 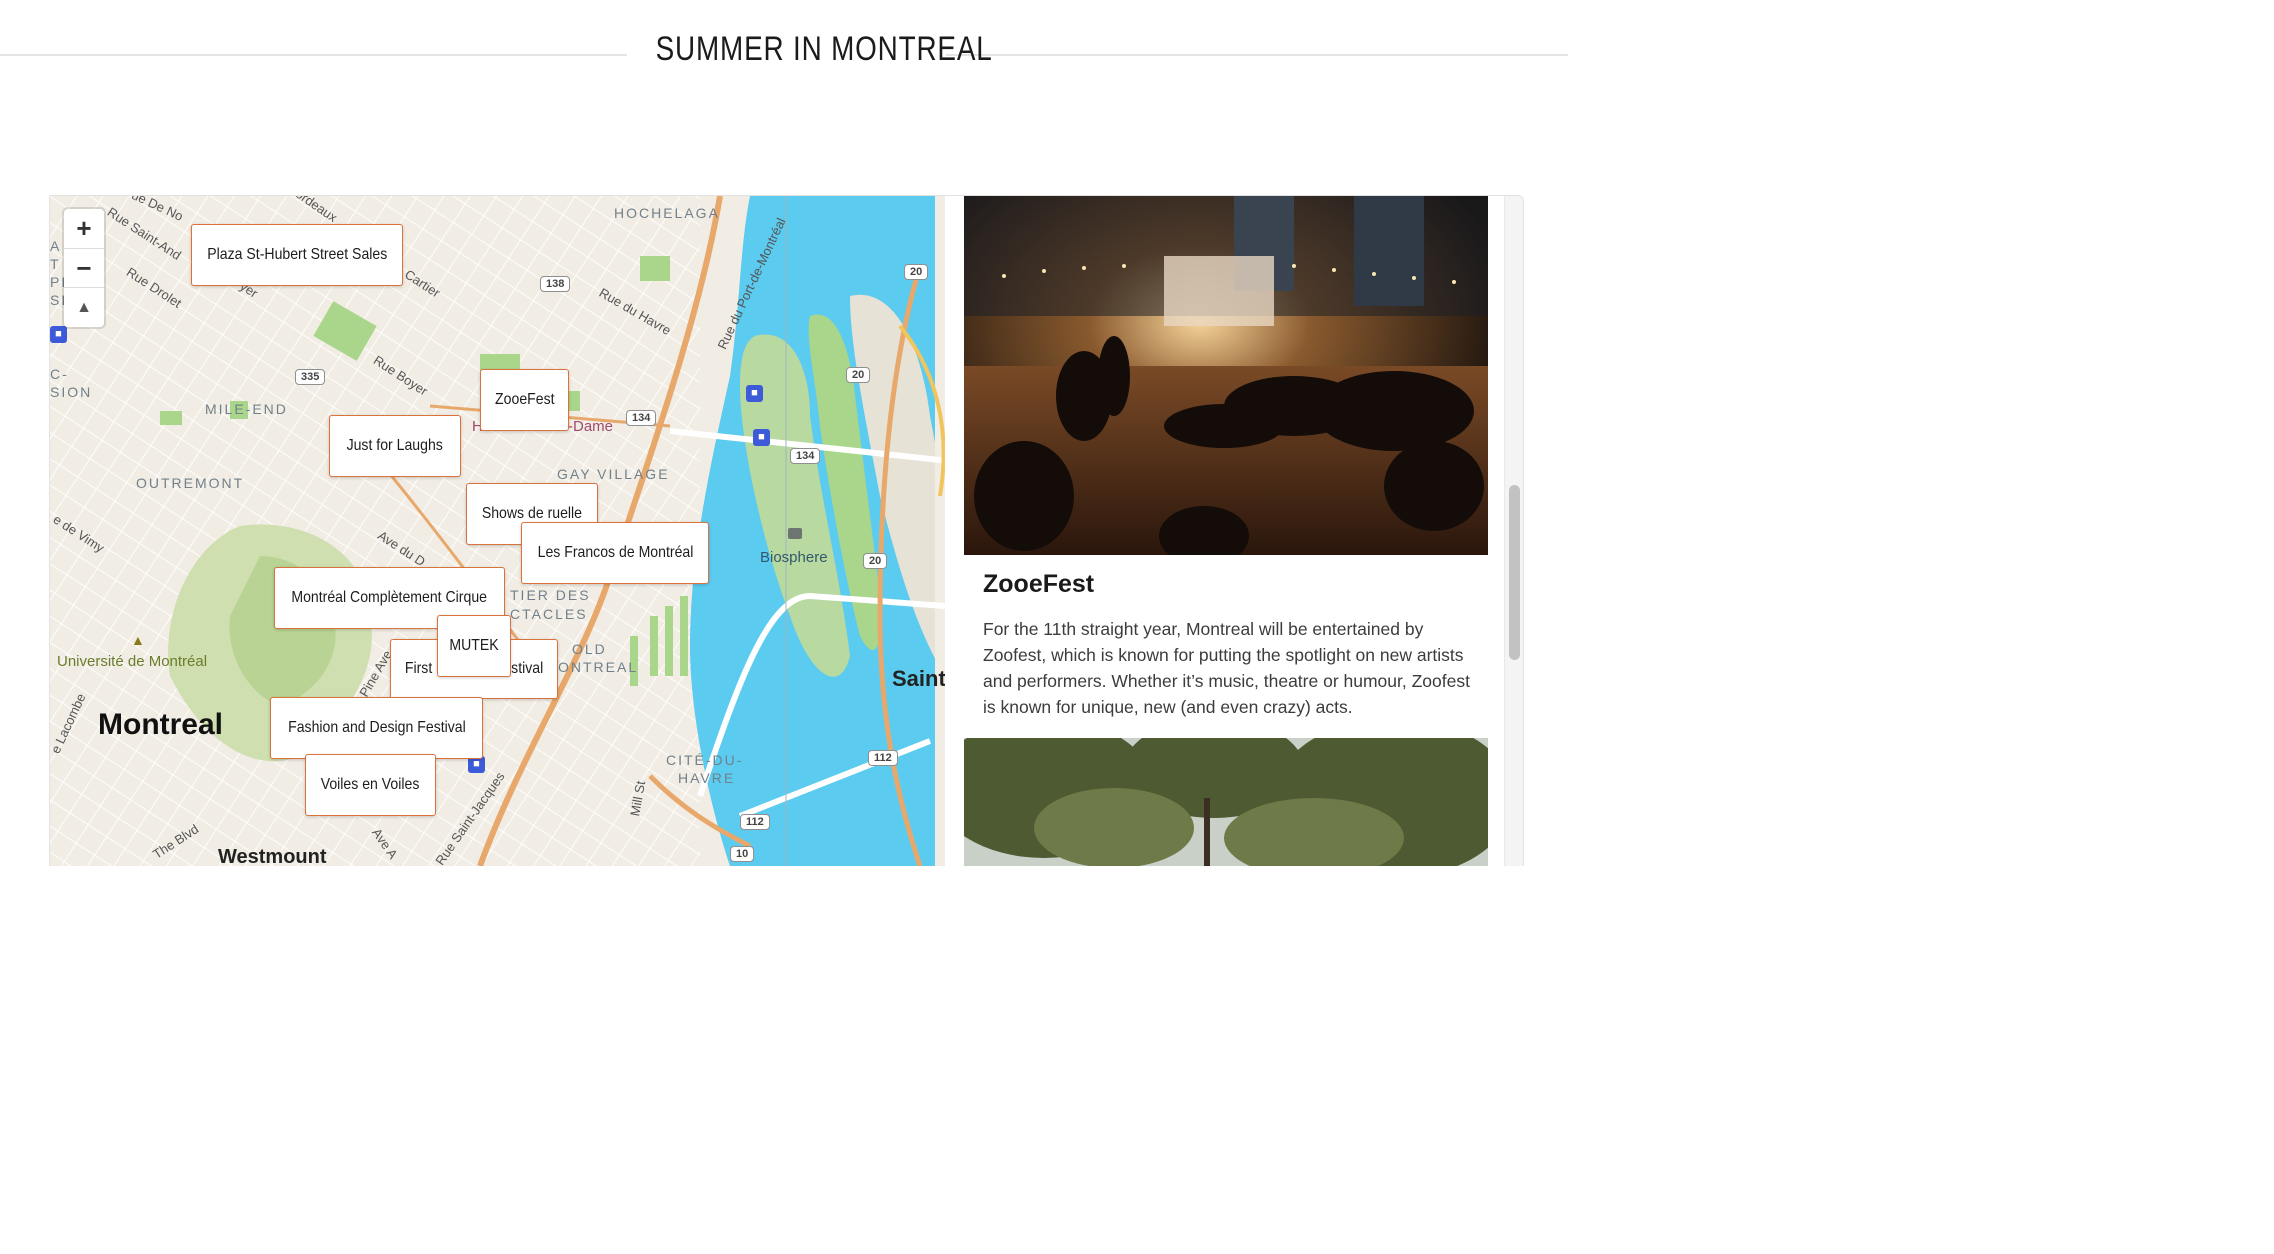 I want to click on area-label-t: T, so click(x=55, y=264).